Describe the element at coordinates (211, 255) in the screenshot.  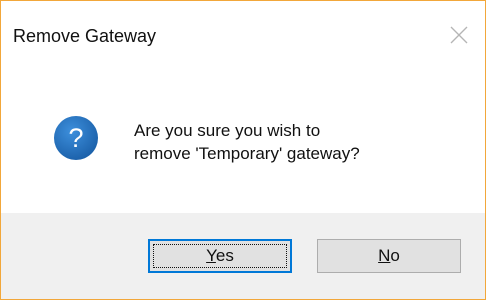
I see `yes-mnemonic: Y` at that location.